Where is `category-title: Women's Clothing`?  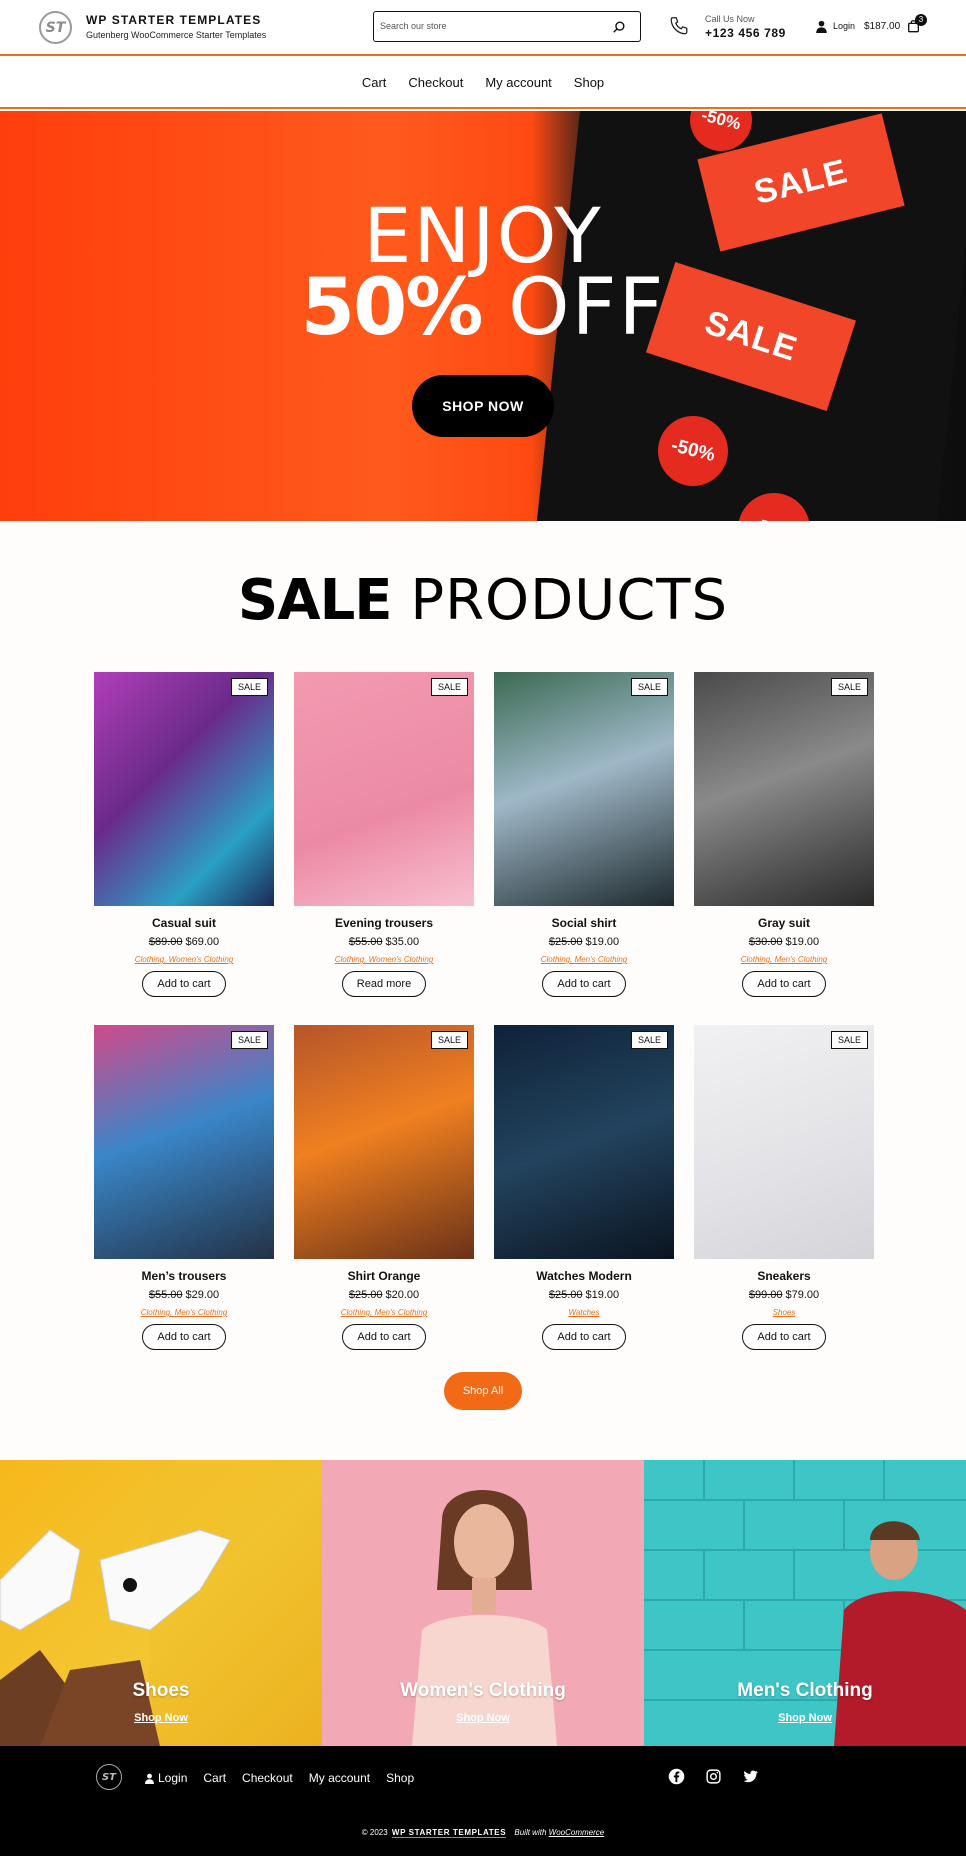 category-title: Women's Clothing is located at coordinates (483, 1690).